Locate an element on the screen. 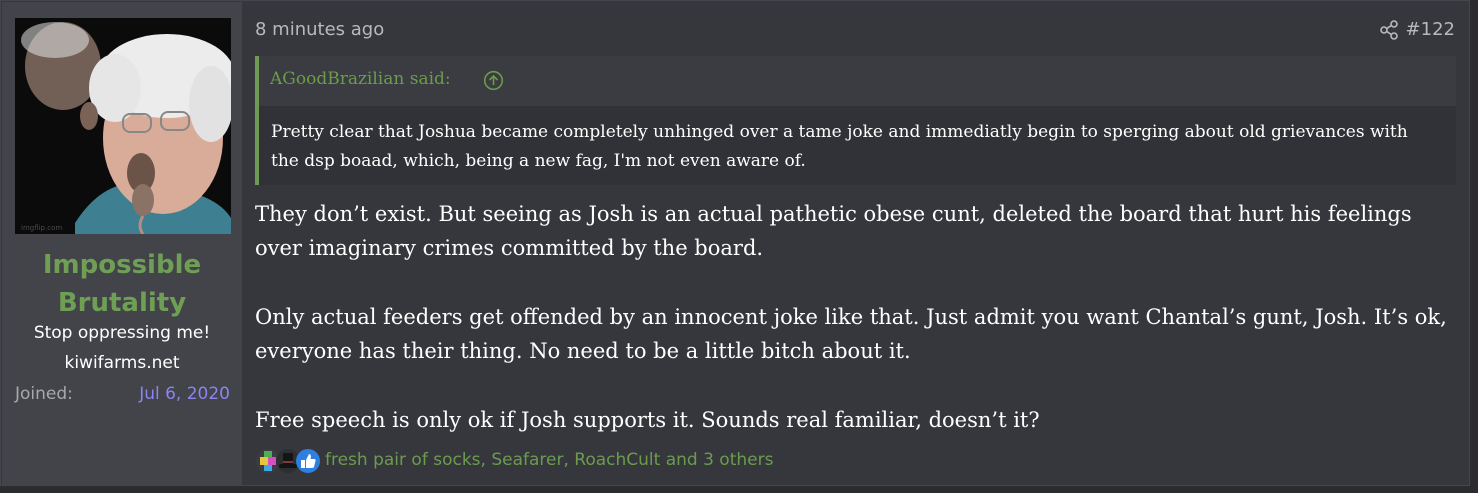 Image resolution: width=1478 pixels, height=493 pixels. arrow-up-circle-icon is located at coordinates (493, 80).